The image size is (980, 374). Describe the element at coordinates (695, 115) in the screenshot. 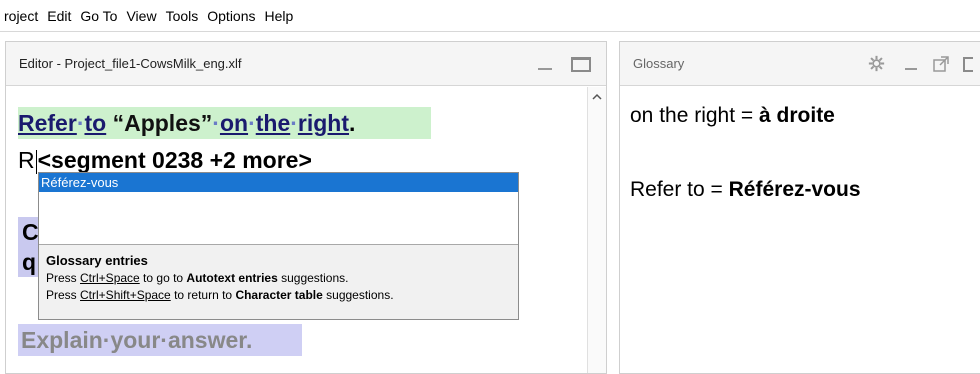

I see `glossary-source: on the right =` at that location.